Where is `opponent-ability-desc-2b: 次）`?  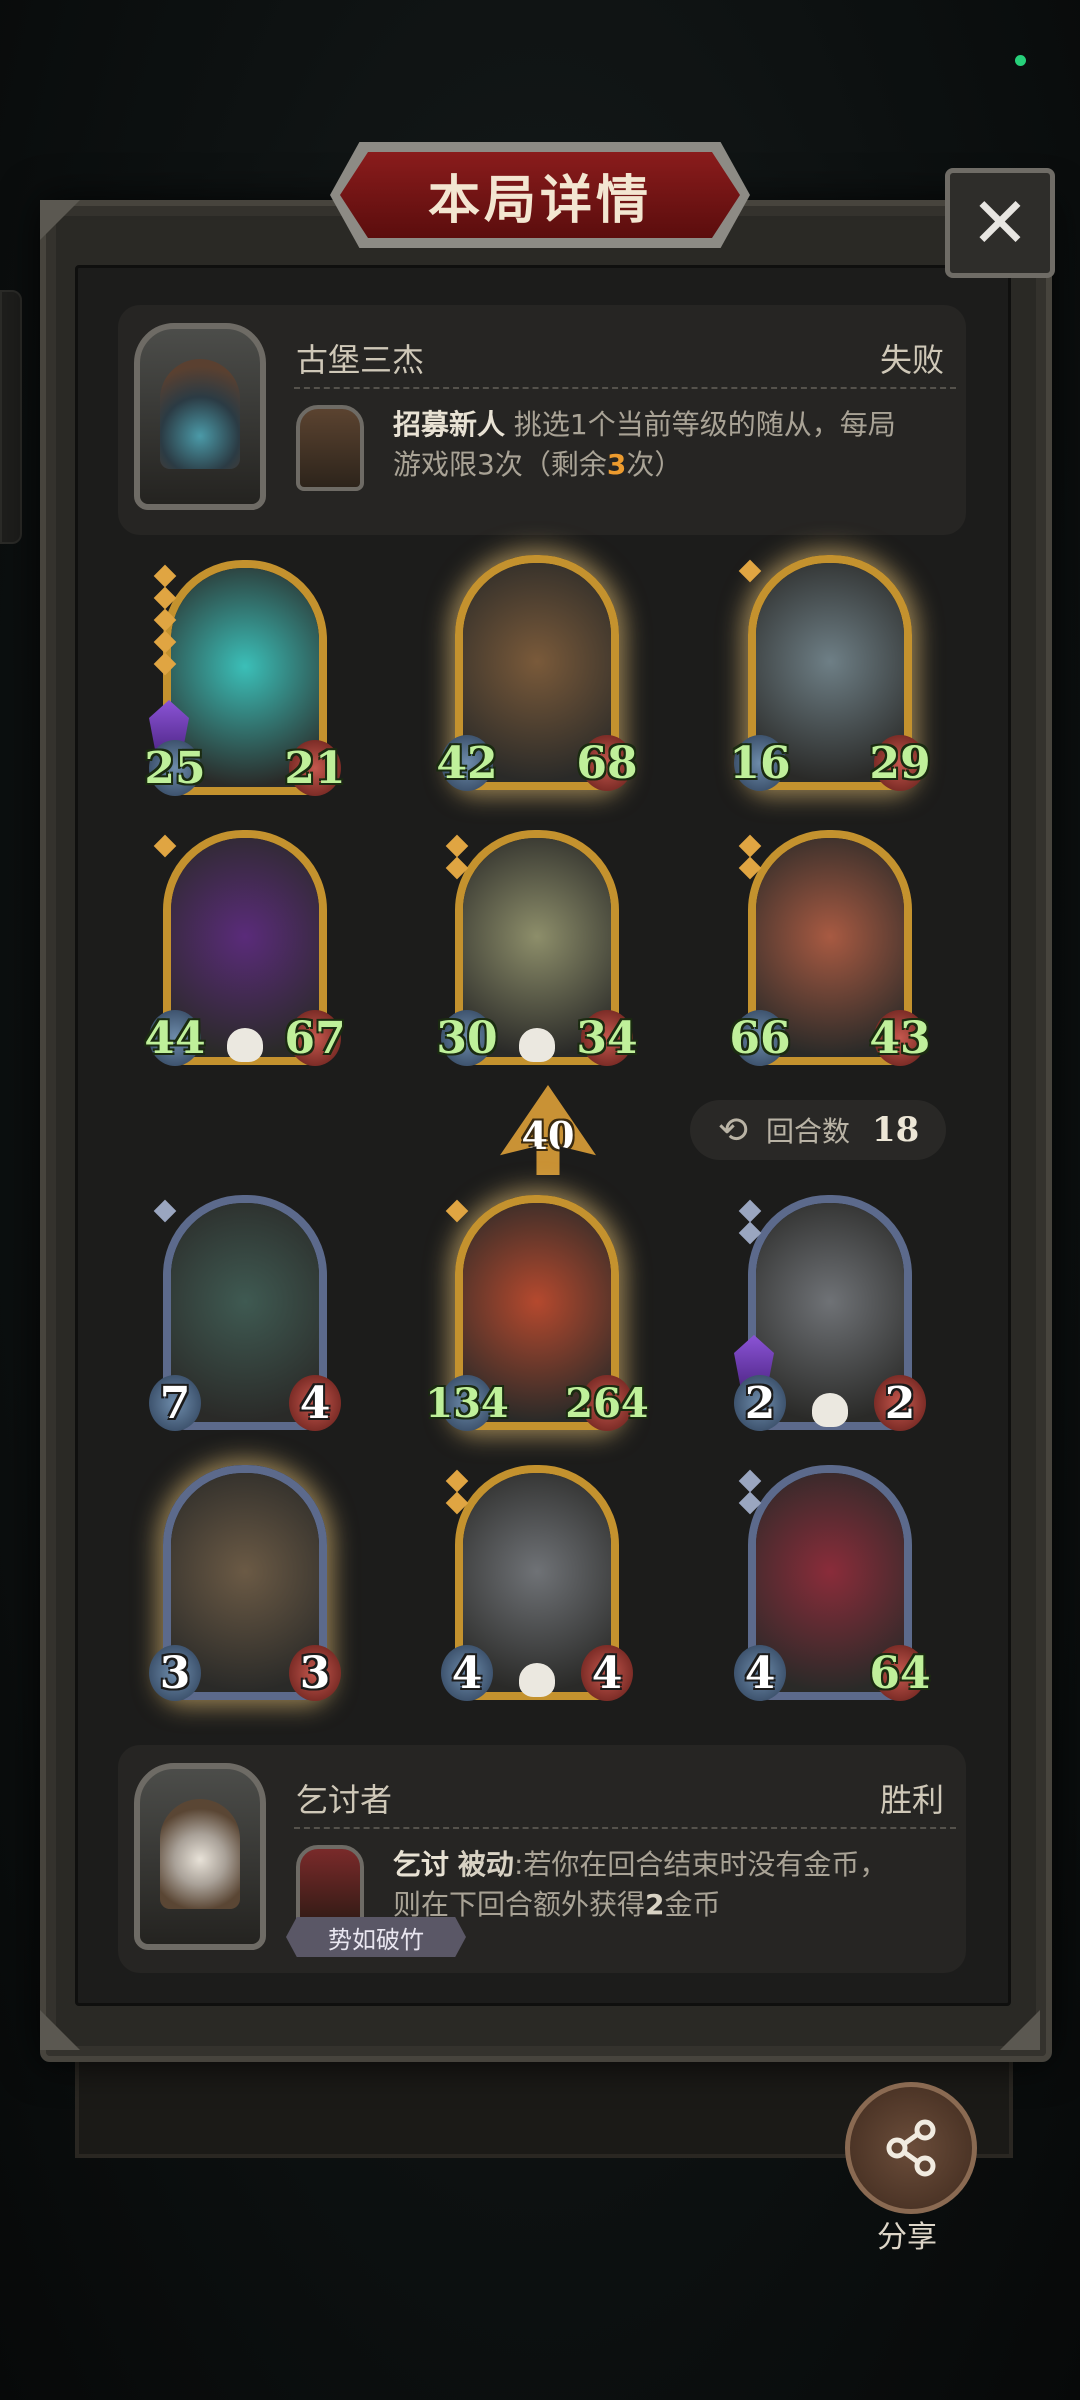
opponent-ability-desc-2b: 次） is located at coordinates (654, 464).